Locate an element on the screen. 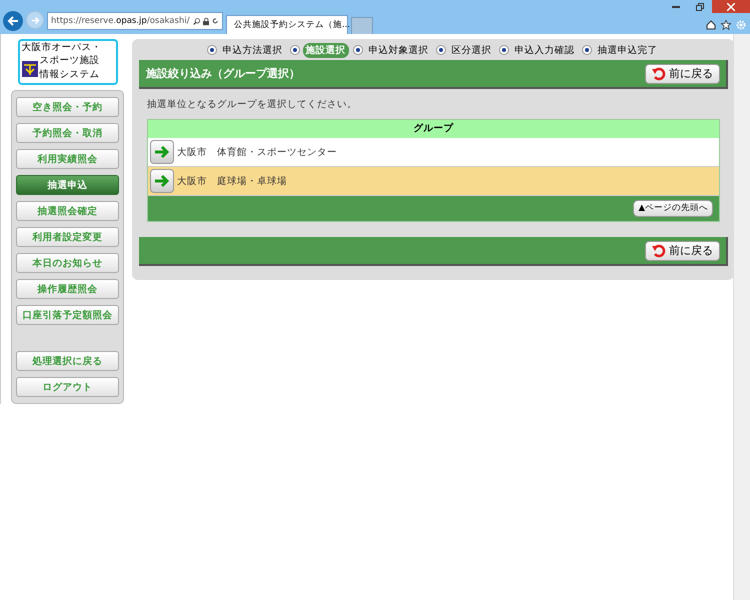 This screenshot has height=600, width=750. lock-icon is located at coordinates (206, 21).